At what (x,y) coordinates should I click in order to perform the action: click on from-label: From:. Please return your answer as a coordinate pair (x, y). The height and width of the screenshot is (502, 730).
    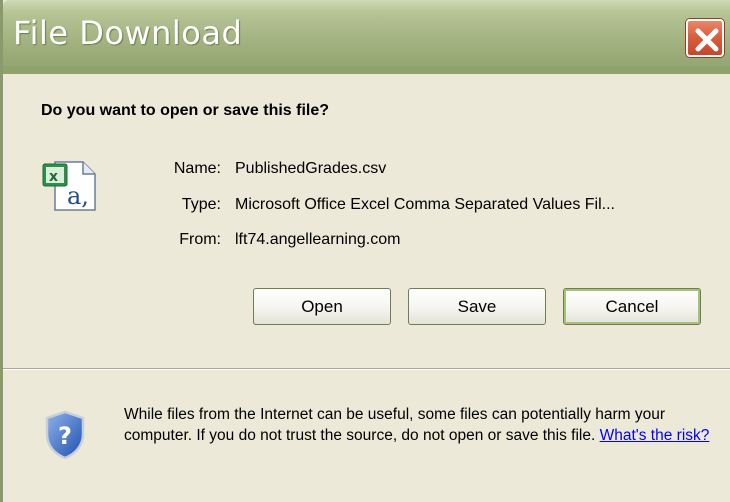
    Looking at the image, I should click on (200, 239).